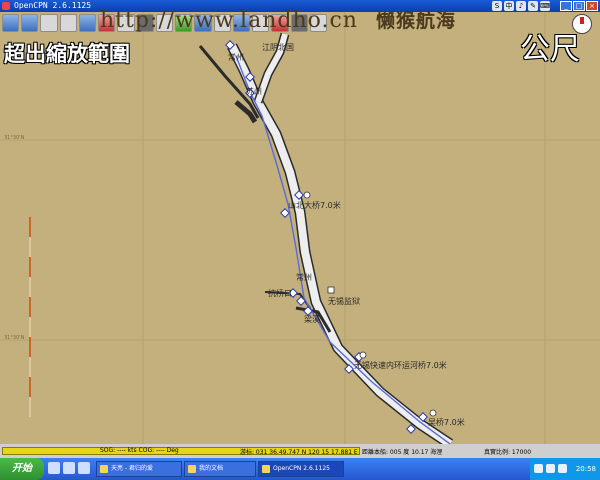 This screenshot has width=600, height=480. I want to click on volume-icon, so click(550, 468).